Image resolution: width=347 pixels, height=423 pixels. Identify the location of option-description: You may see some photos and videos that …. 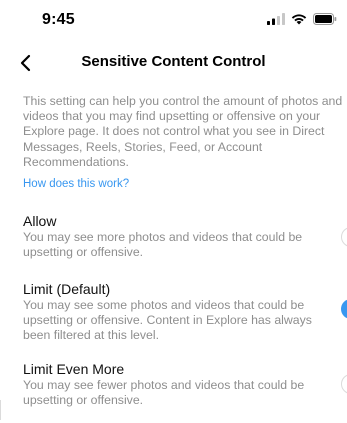
(167, 320).